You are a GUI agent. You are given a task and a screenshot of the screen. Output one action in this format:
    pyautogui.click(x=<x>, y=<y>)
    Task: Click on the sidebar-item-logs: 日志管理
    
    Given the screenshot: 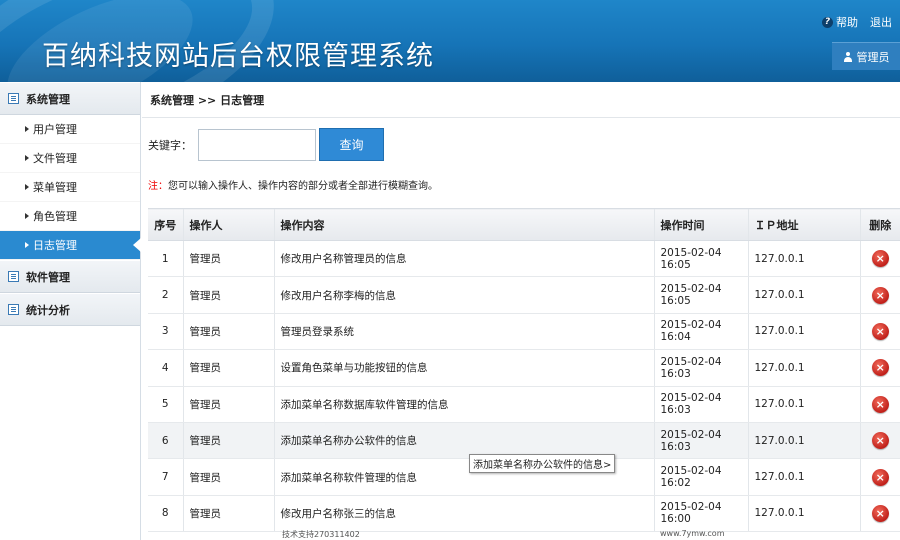 What is the action you would take?
    pyautogui.click(x=70, y=245)
    